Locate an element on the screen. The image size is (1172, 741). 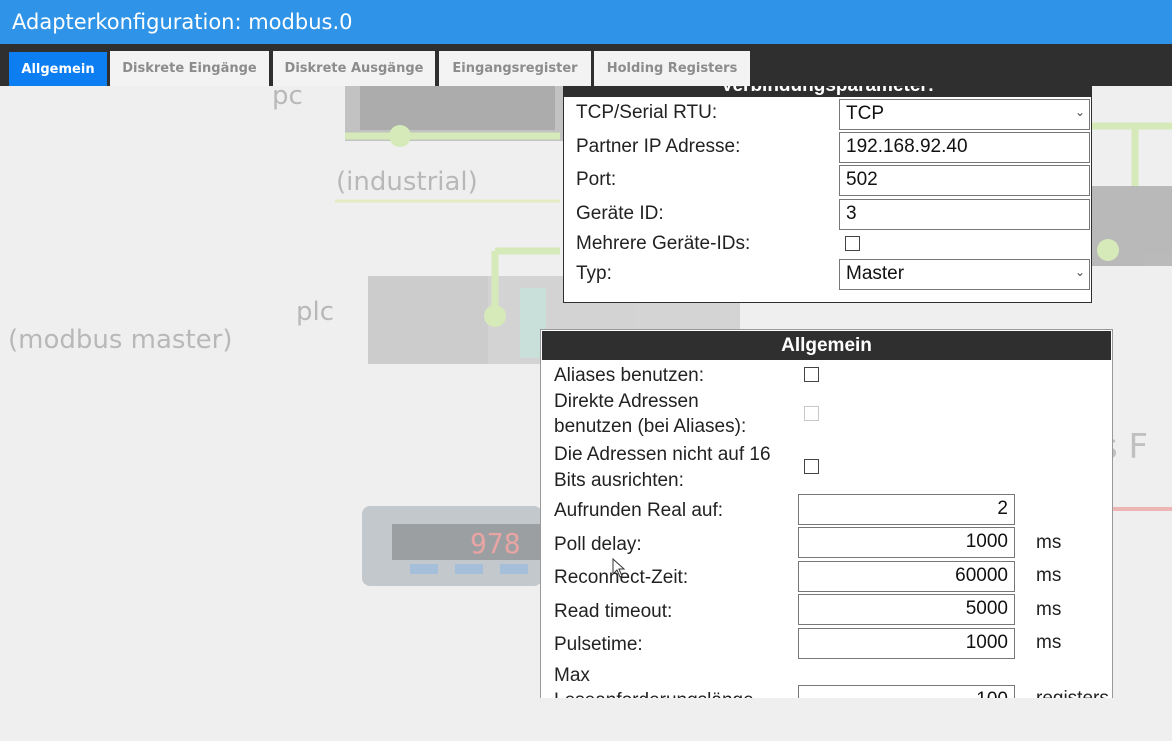
no-align-label-line1: Die Adressen nicht auf 16 is located at coordinates (662, 454).